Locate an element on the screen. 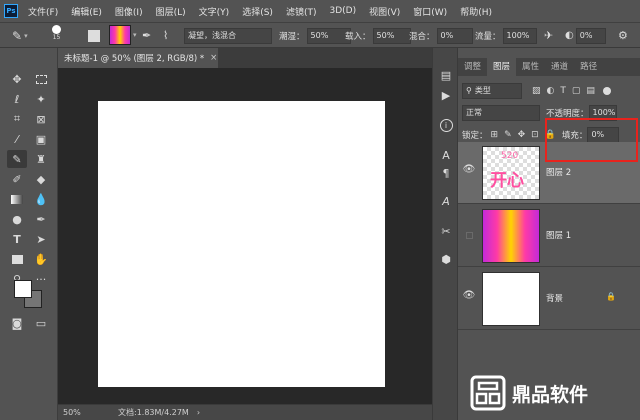  layer-row: 图层 1 is located at coordinates (549, 236).